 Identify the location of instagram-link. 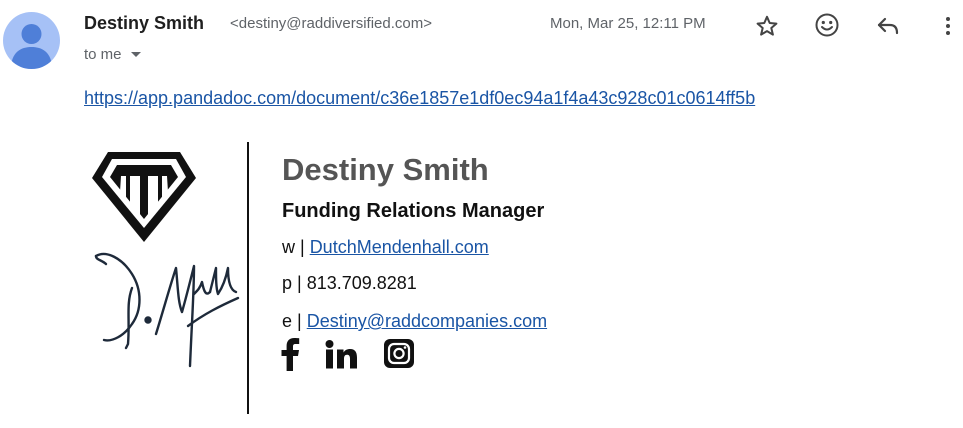
(399, 355).